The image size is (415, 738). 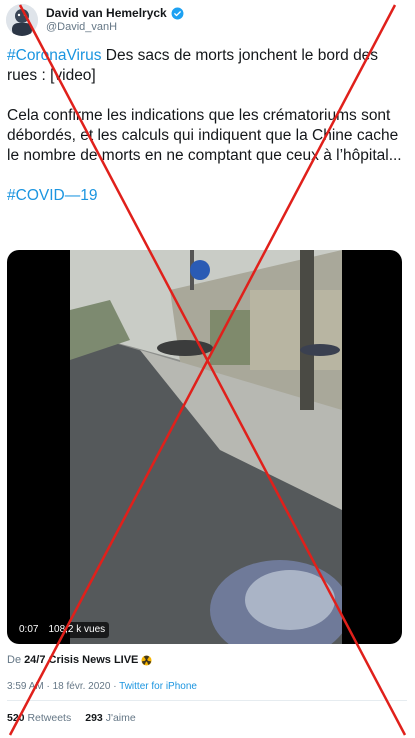 I want to click on likes-count: 293, so click(x=94, y=718).